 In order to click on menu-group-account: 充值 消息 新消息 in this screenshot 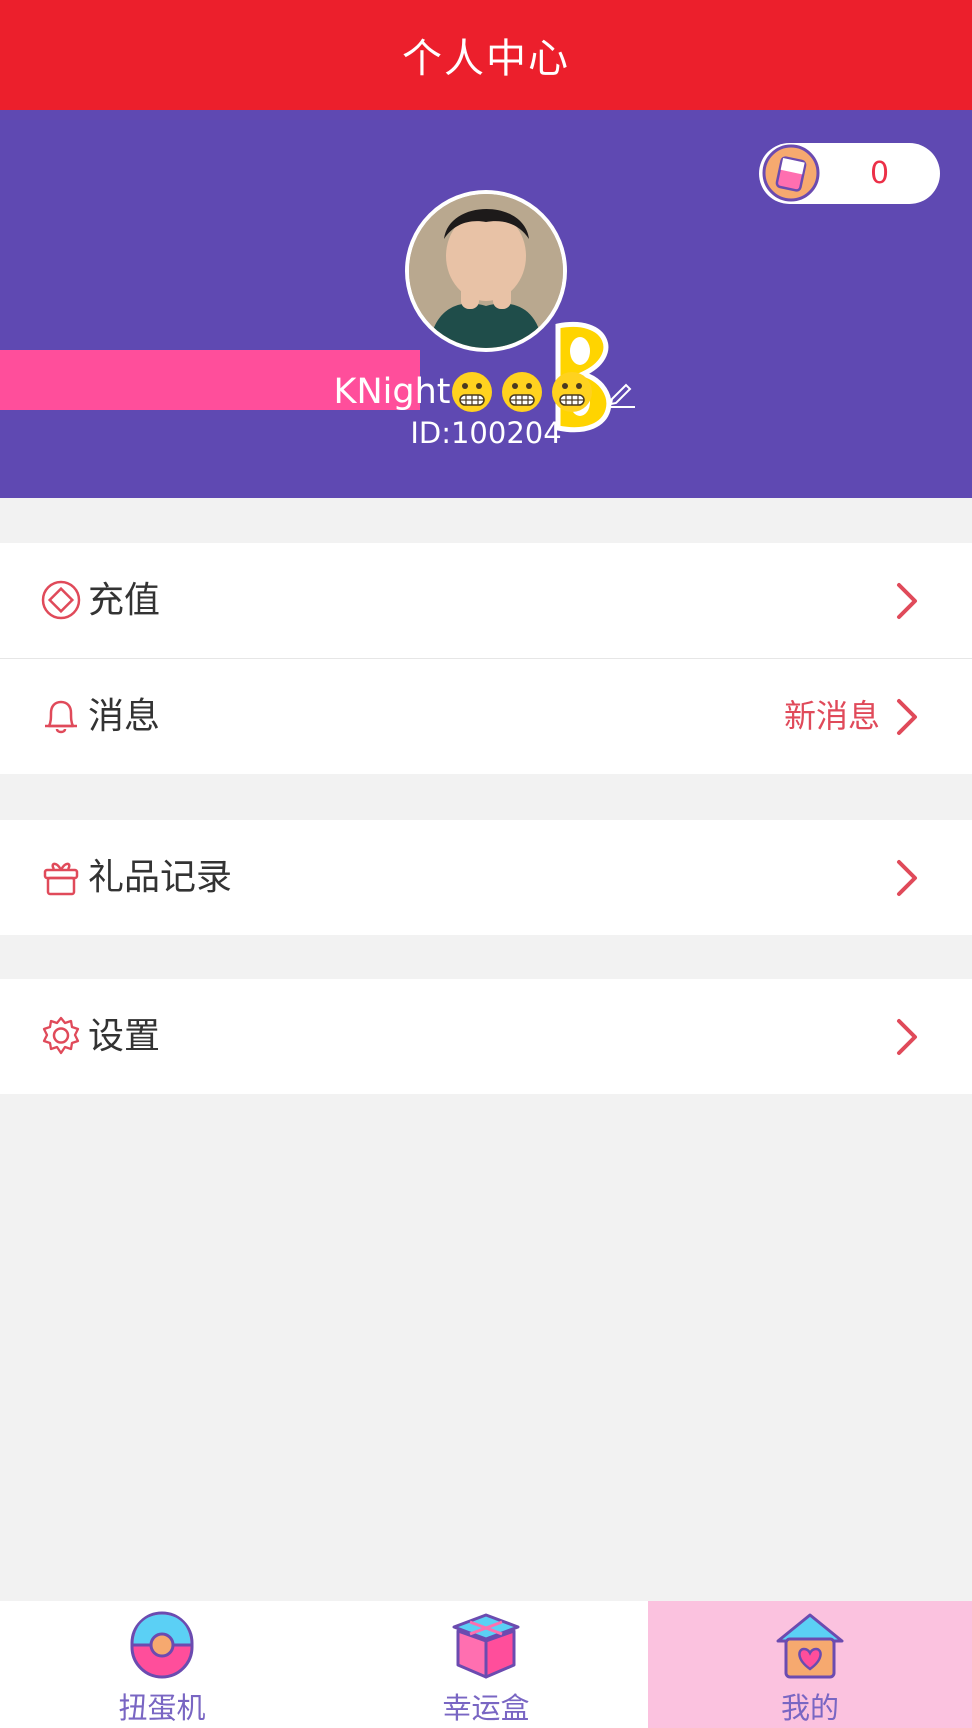, I will do `click(486, 658)`.